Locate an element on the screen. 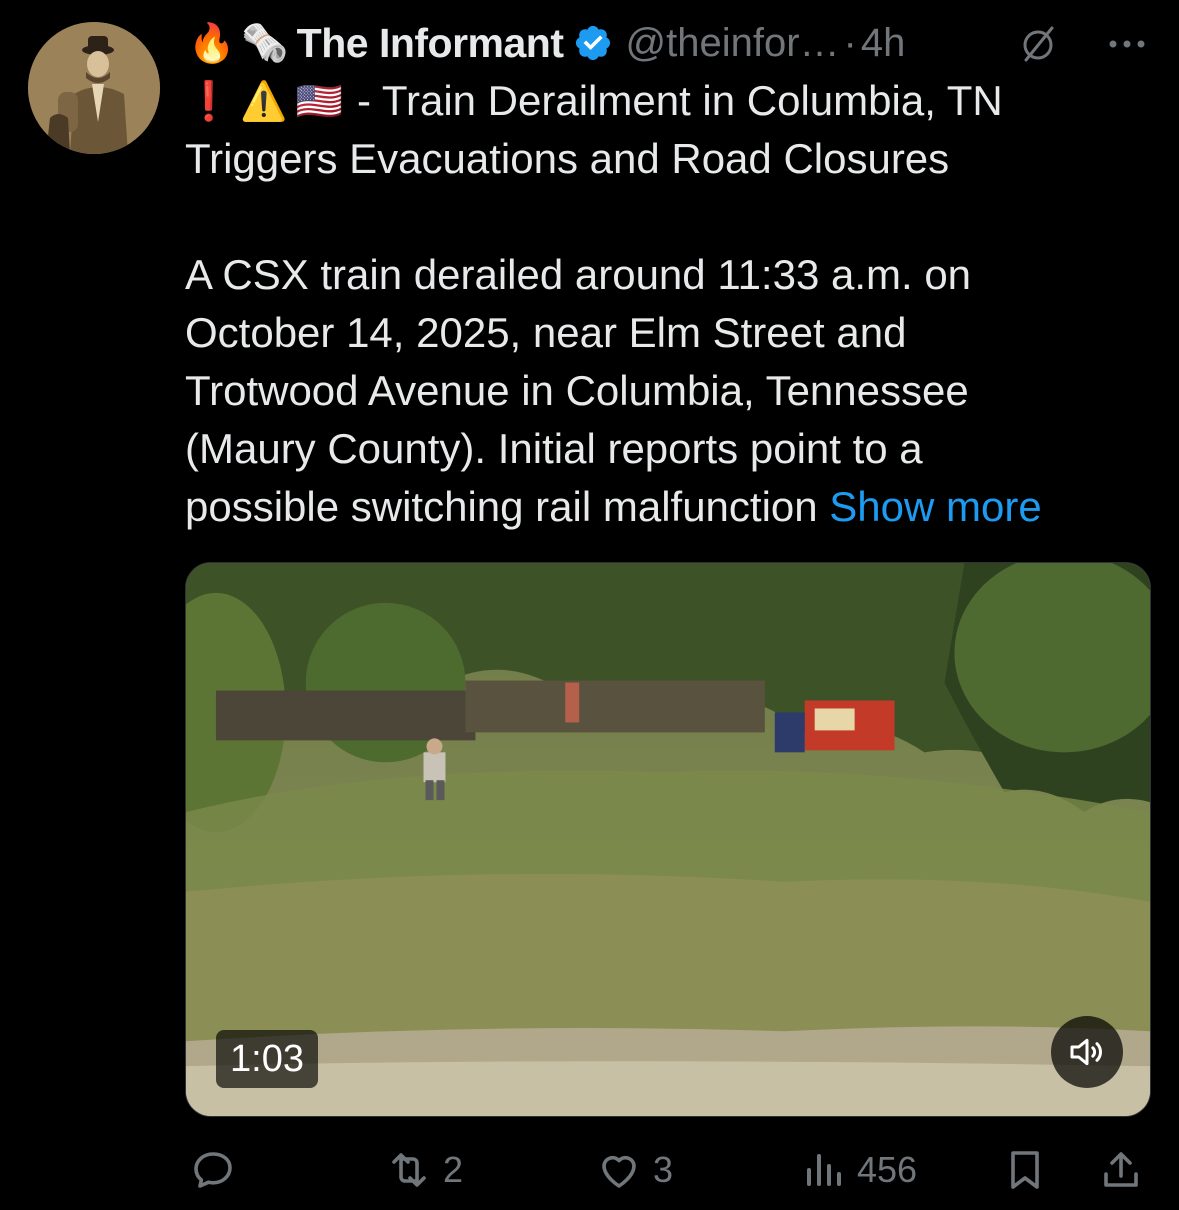 The height and width of the screenshot is (1210, 1179). views-count: 456 is located at coordinates (887, 1169).